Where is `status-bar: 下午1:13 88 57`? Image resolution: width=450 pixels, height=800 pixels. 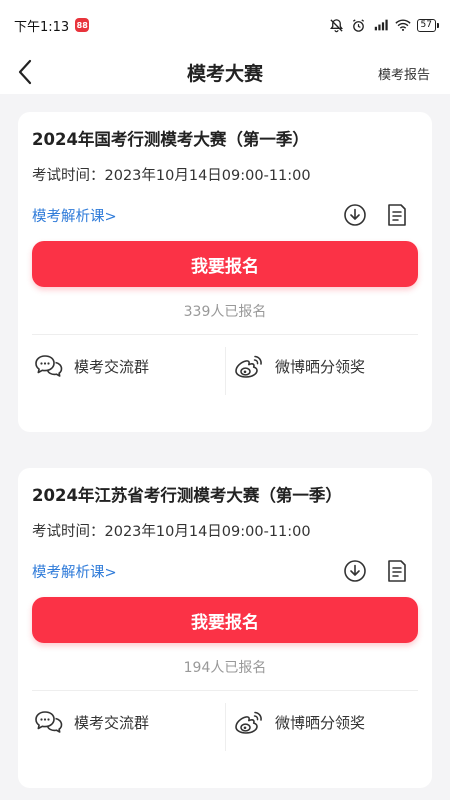
status-bar: 下午1:13 88 57 is located at coordinates (225, 25).